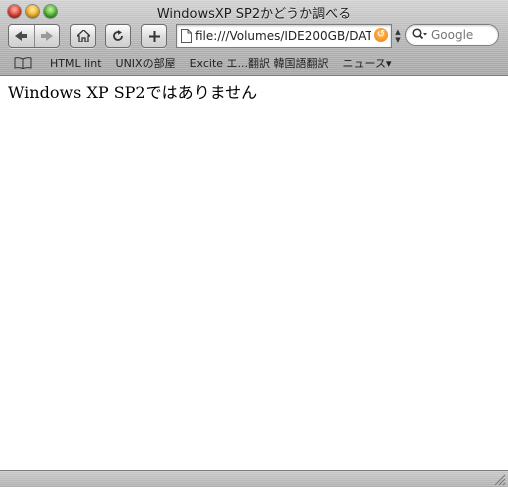  I want to click on snapback-icon: ↺, so click(381, 35).